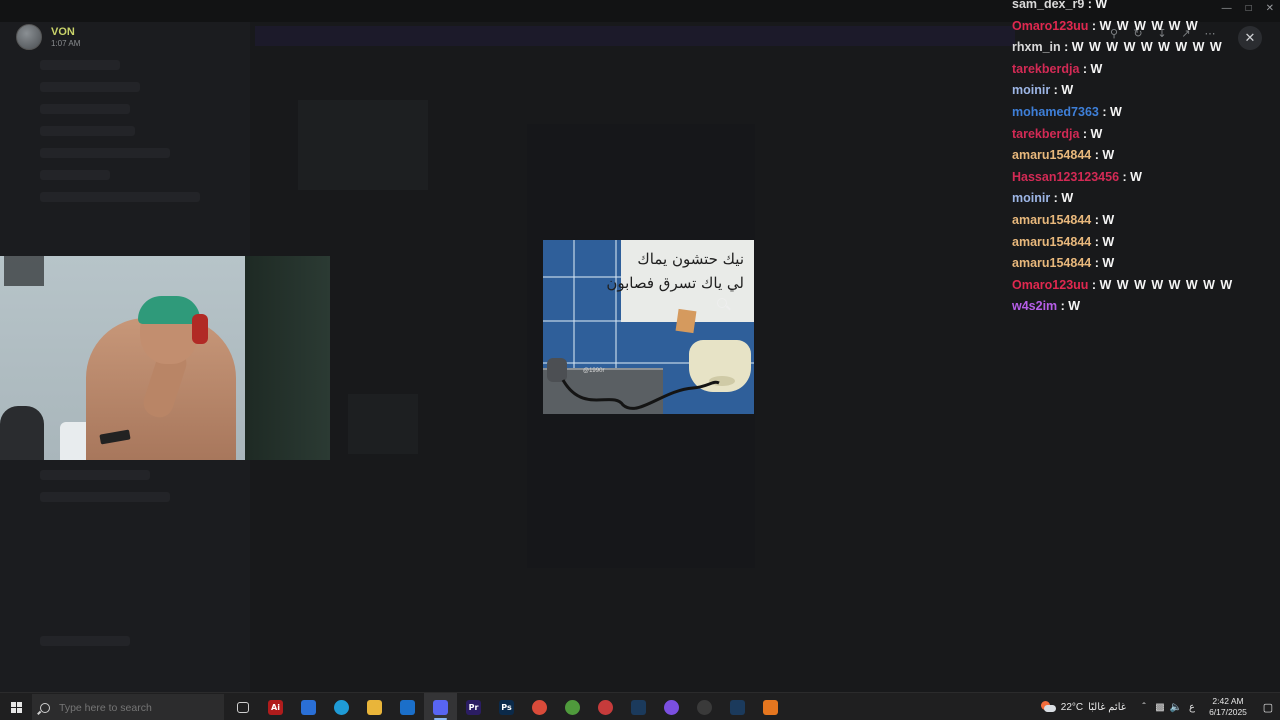 The image size is (1280, 720). I want to click on start-button, so click(16, 706).